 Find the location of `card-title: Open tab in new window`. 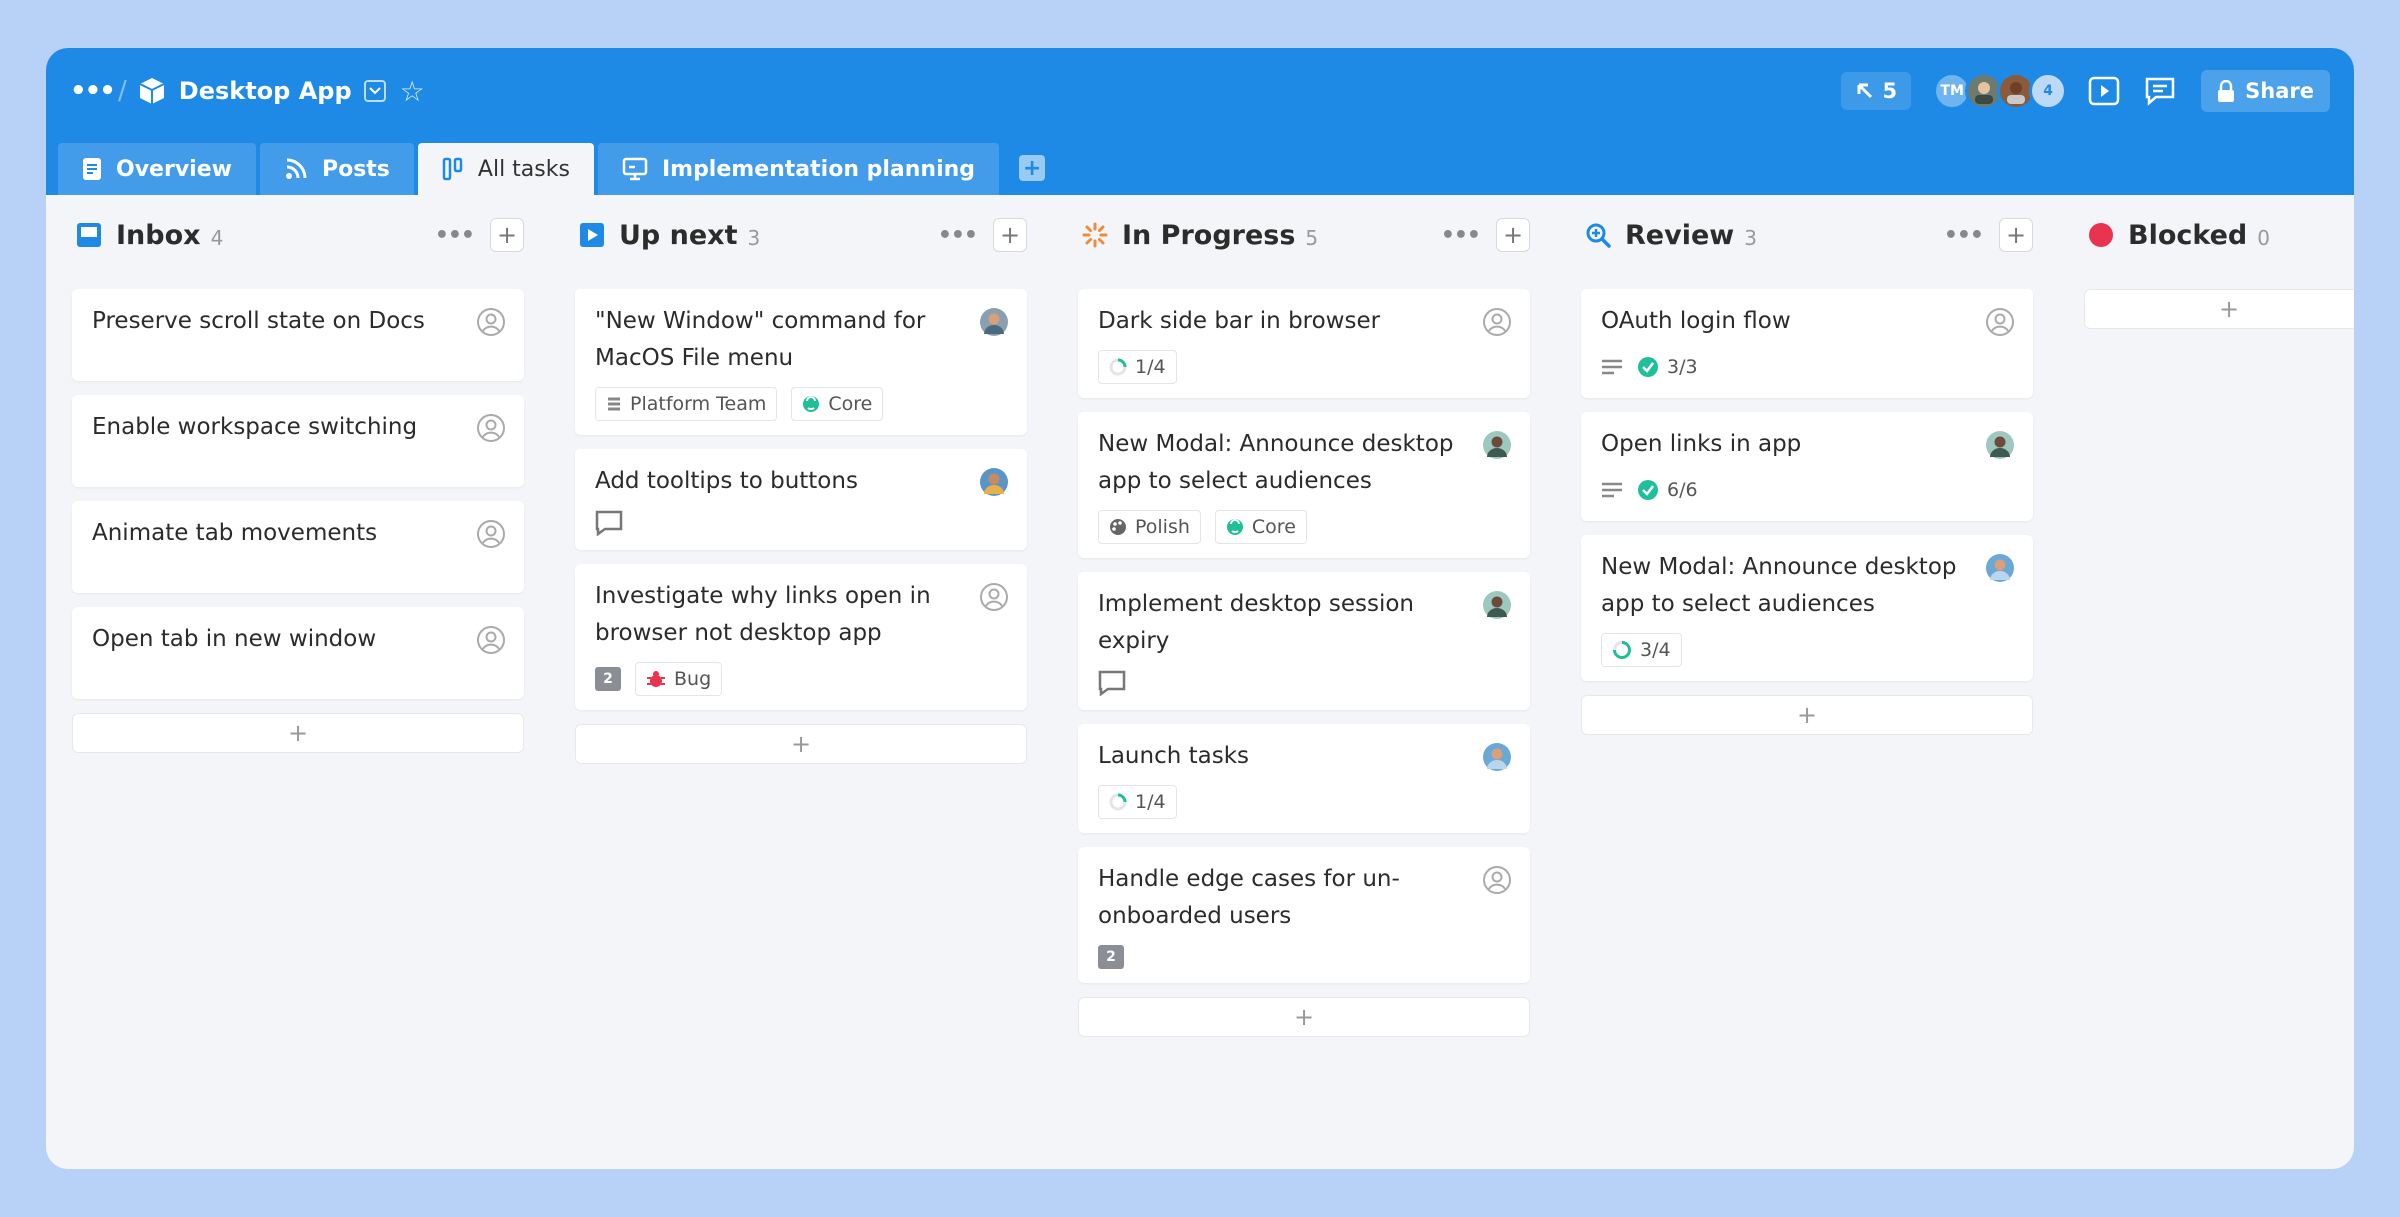

card-title: Open tab in new window is located at coordinates (234, 639).